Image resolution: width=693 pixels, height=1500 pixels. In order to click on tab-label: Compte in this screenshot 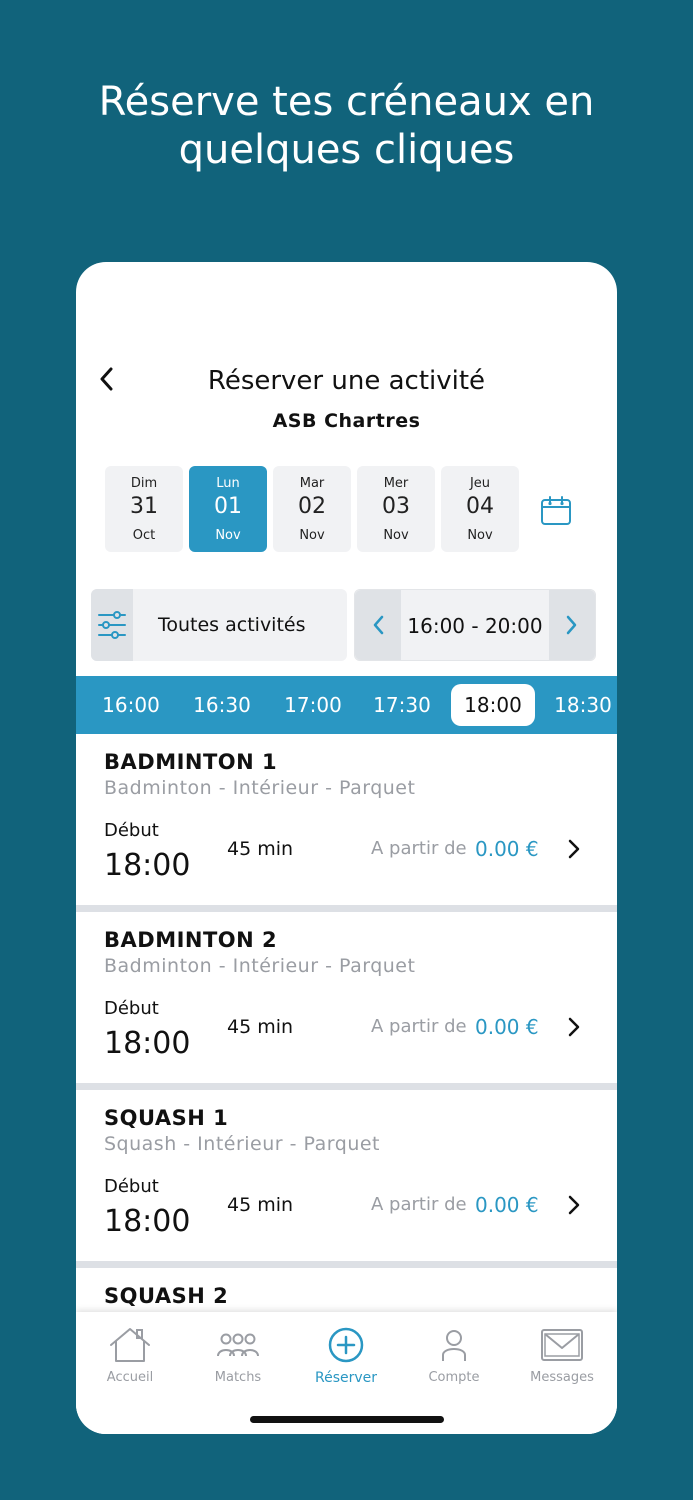, I will do `click(454, 1377)`.